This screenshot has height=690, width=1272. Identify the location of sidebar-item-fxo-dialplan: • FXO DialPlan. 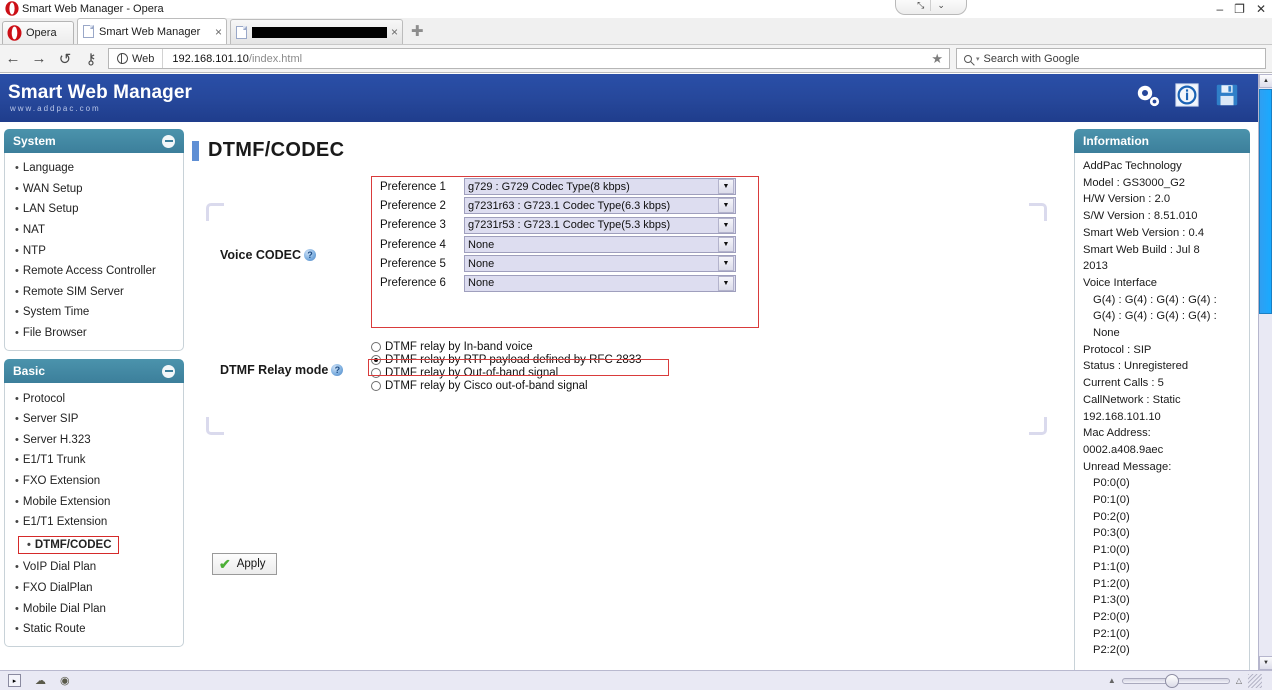
(94, 588).